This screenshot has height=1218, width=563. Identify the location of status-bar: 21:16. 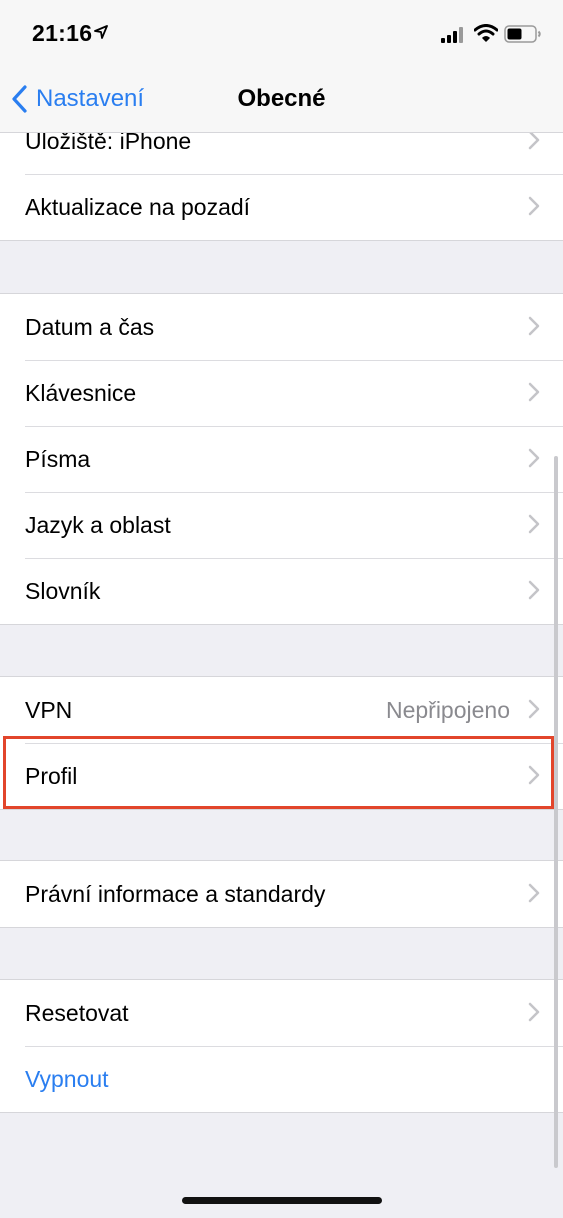
(281, 33).